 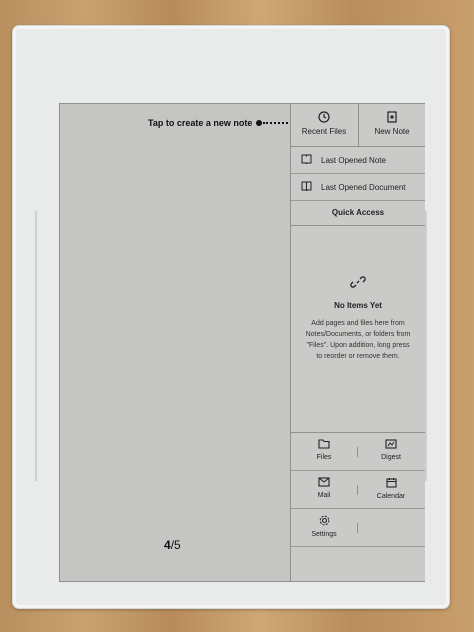 What do you see at coordinates (426, 346) in the screenshot?
I see `right-bezel-line` at bounding box center [426, 346].